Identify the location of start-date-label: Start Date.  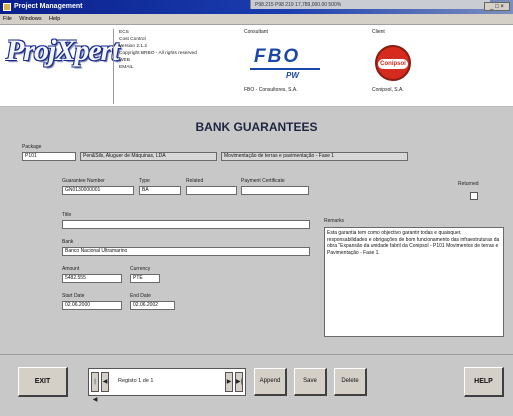
(73, 296).